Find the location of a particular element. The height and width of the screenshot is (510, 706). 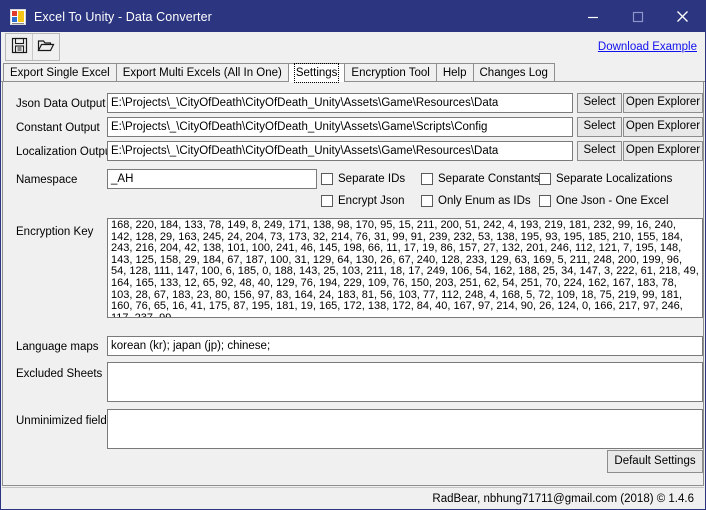

folder-open-icon is located at coordinates (46, 47).